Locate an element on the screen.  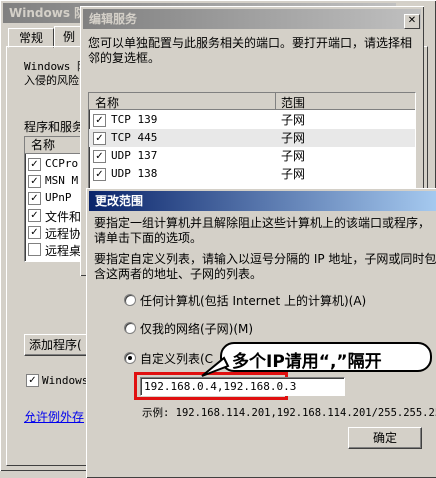
program-label: 远程协 is located at coordinates (63, 234).